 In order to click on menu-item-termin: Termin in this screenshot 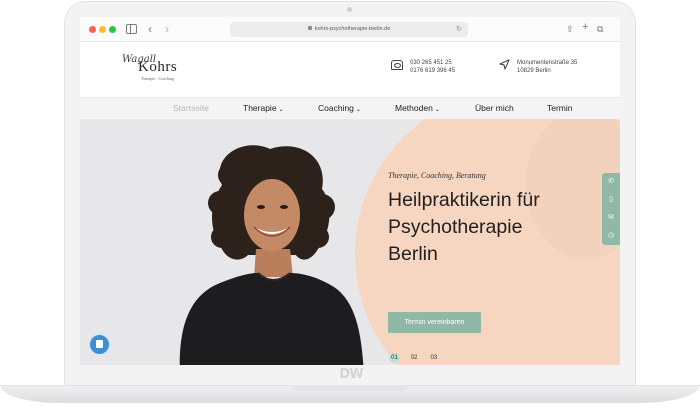, I will do `click(560, 108)`.